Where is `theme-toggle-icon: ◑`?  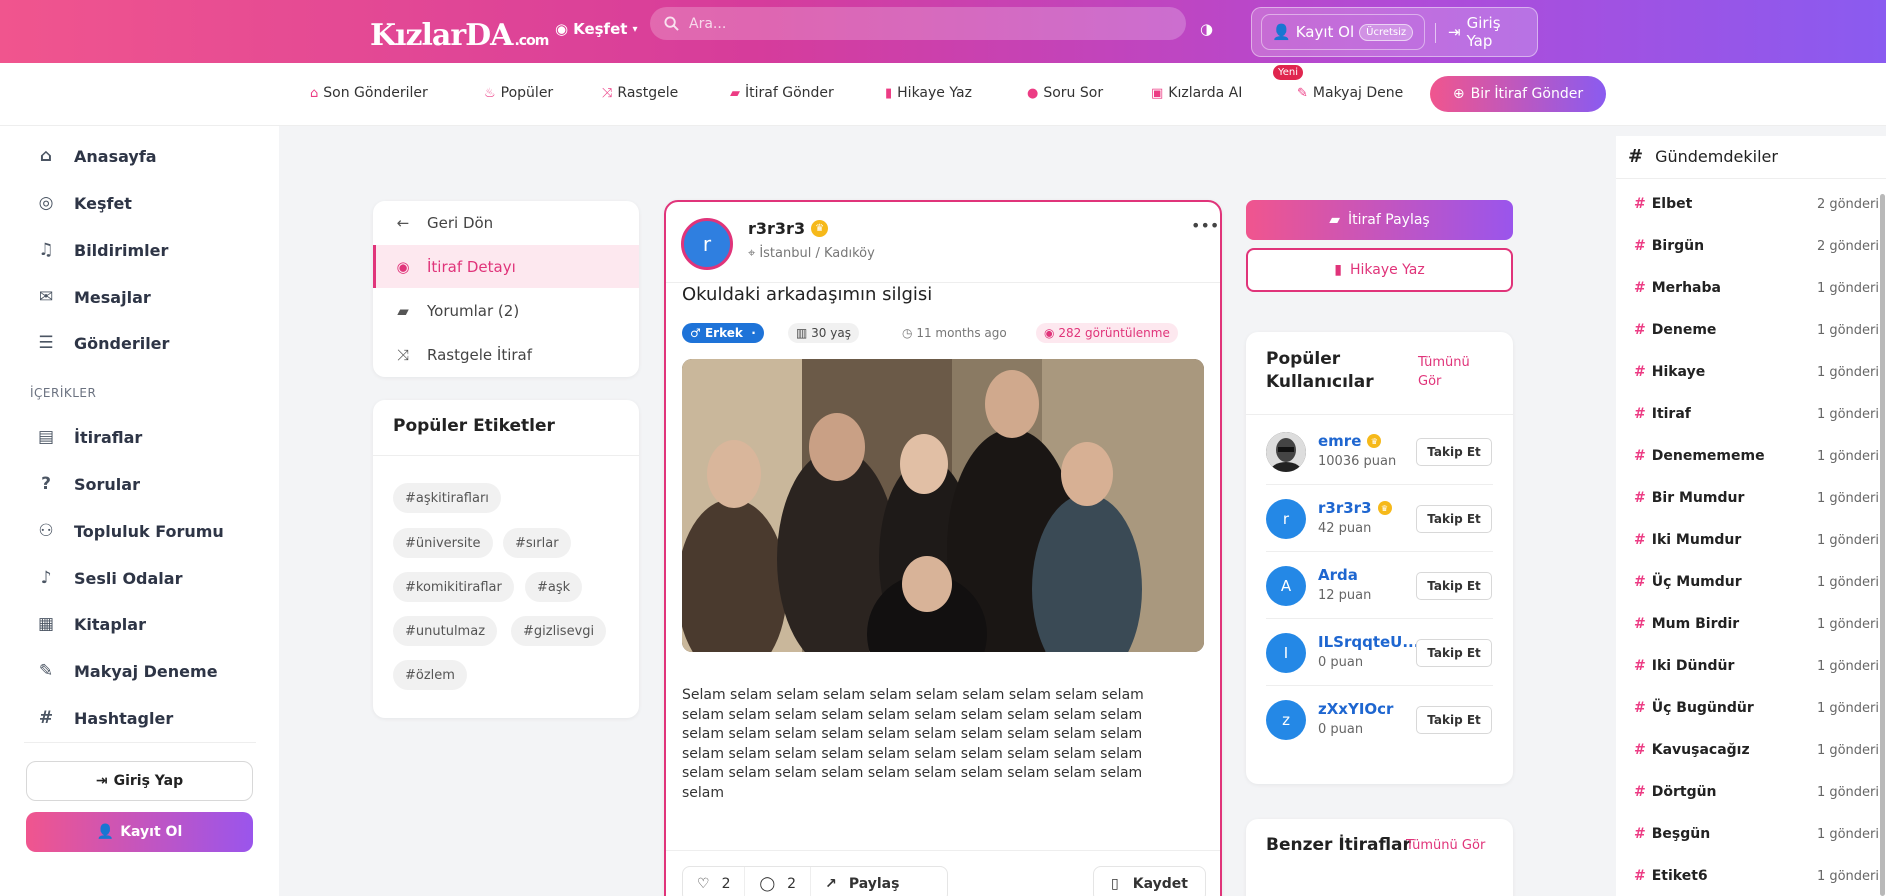 theme-toggle-icon: ◑ is located at coordinates (1206, 29).